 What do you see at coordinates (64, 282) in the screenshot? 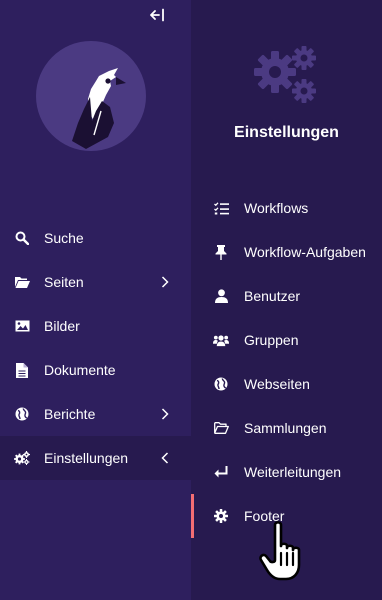
I see `sidebar-item-label: Seiten` at bounding box center [64, 282].